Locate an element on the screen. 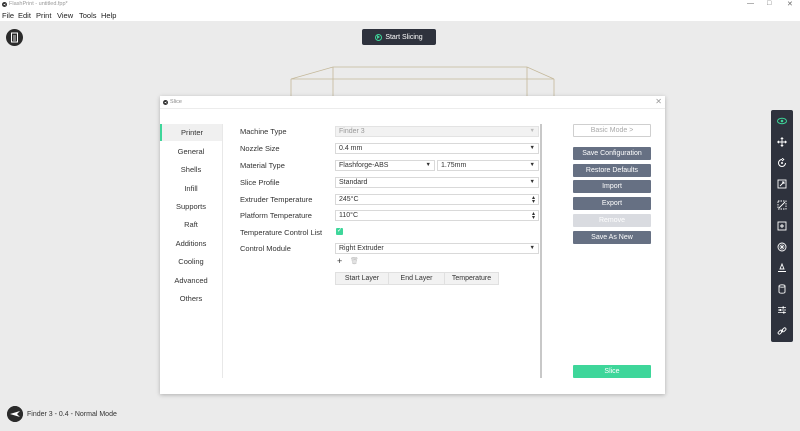 The width and height of the screenshot is (800, 431). move-icon is located at coordinates (782, 142).